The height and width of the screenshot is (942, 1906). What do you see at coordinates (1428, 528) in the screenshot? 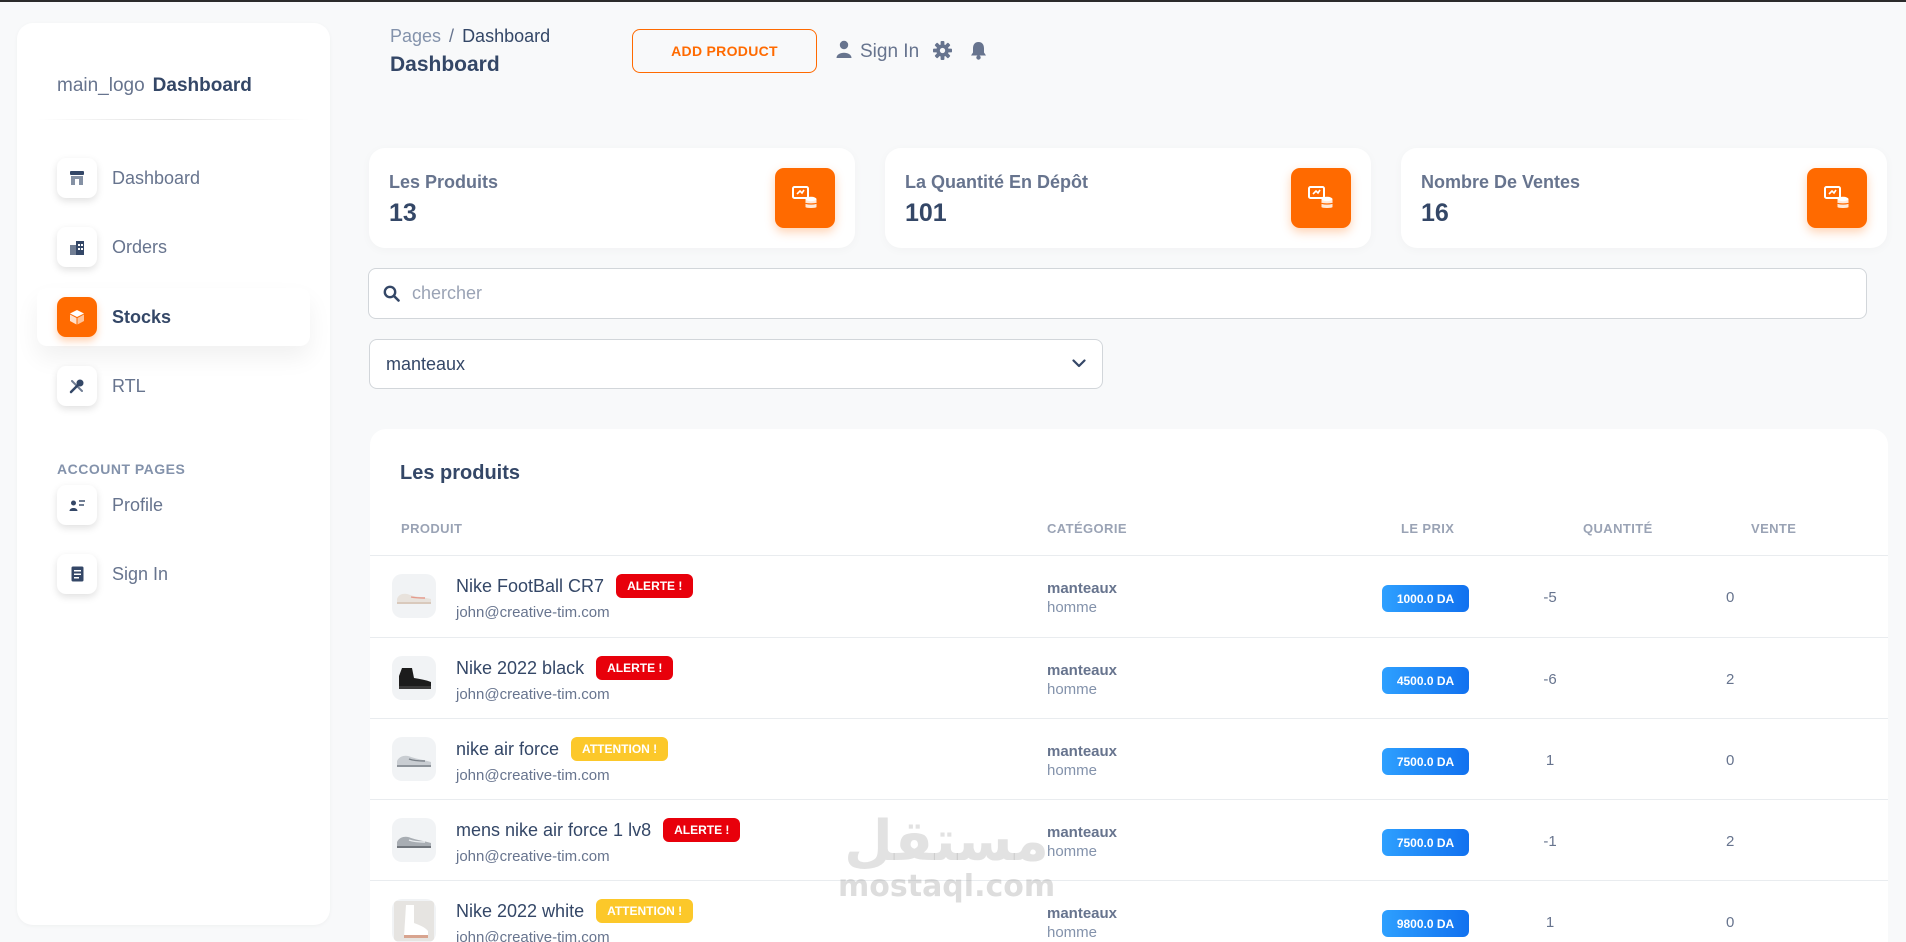
I see `column-header-prix: LE PRIX` at bounding box center [1428, 528].